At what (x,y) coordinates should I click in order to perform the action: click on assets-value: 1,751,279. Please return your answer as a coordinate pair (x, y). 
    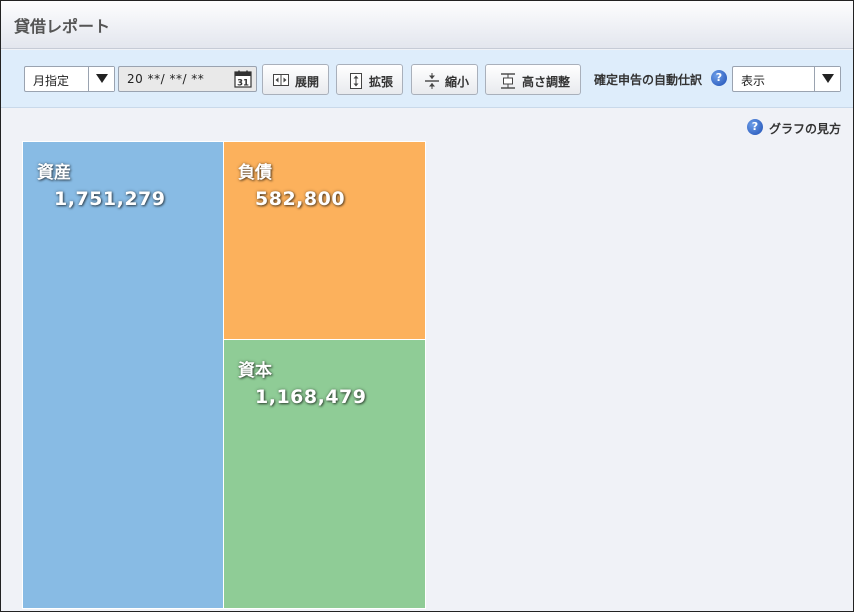
    Looking at the image, I should click on (110, 199).